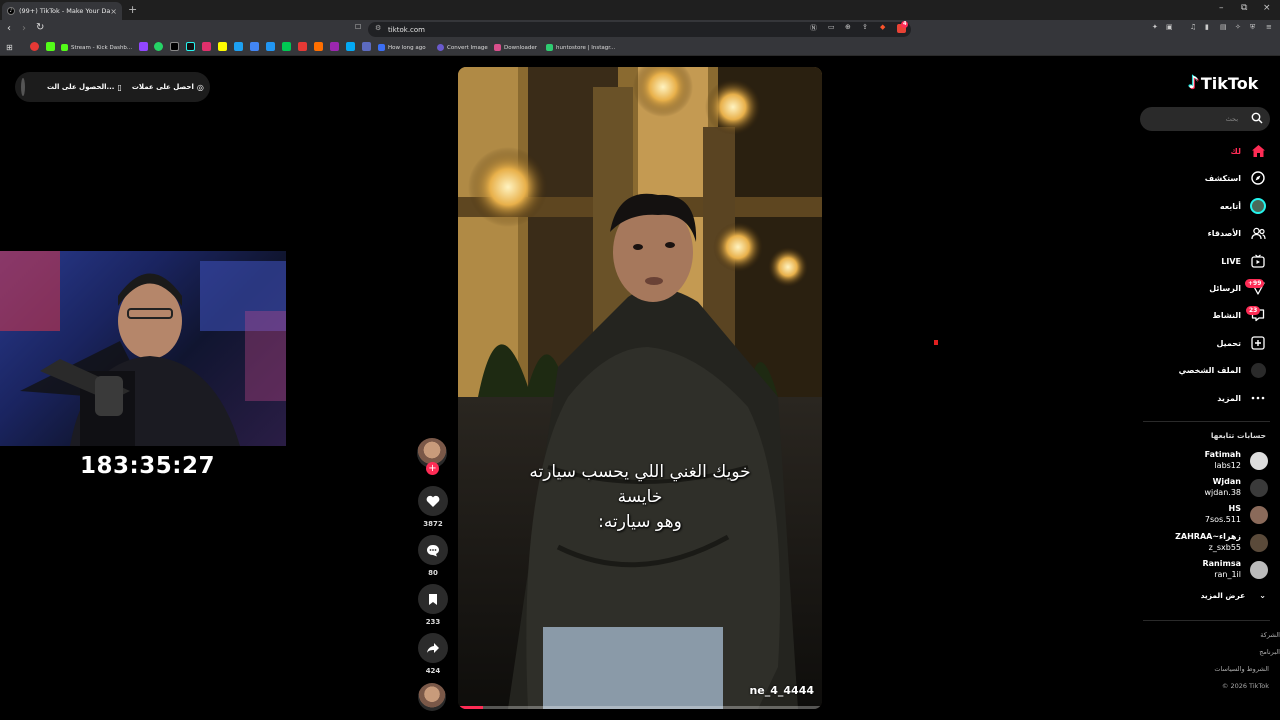 Image resolution: width=1280 pixels, height=720 pixels. Describe the element at coordinates (1258, 233) in the screenshot. I see `friends-icon` at that location.